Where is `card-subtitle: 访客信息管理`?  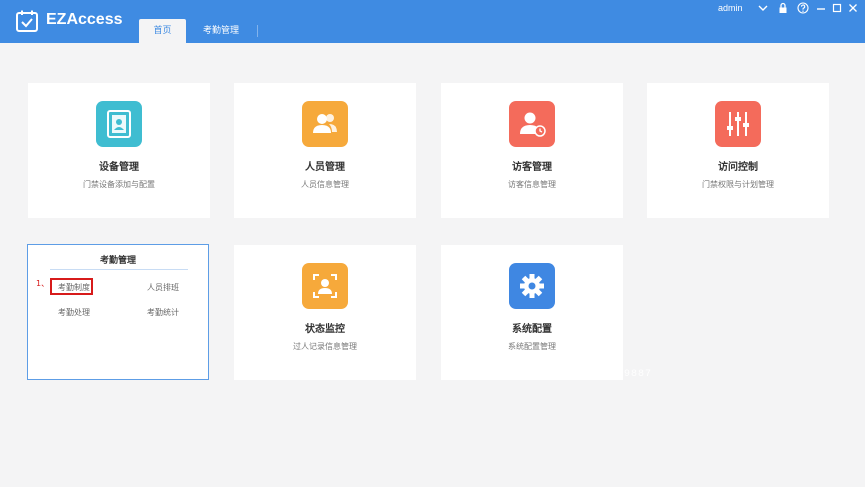 card-subtitle: 访客信息管理 is located at coordinates (532, 184).